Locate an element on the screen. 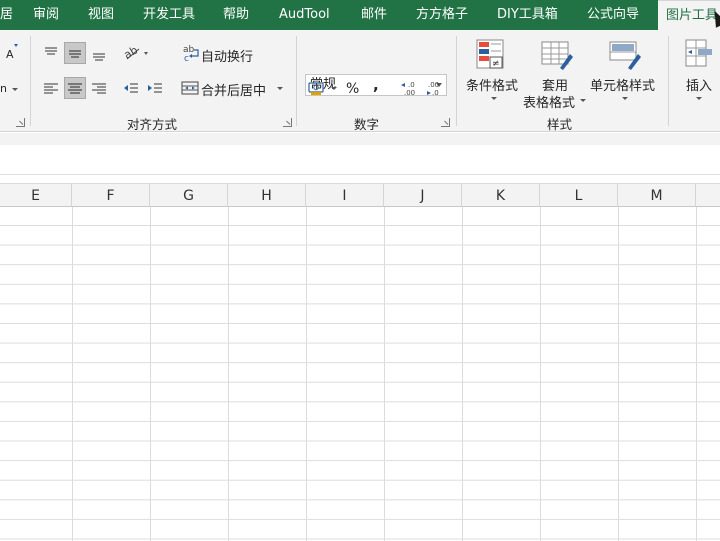  column-headers: E F G H I J K L M is located at coordinates (360, 195).